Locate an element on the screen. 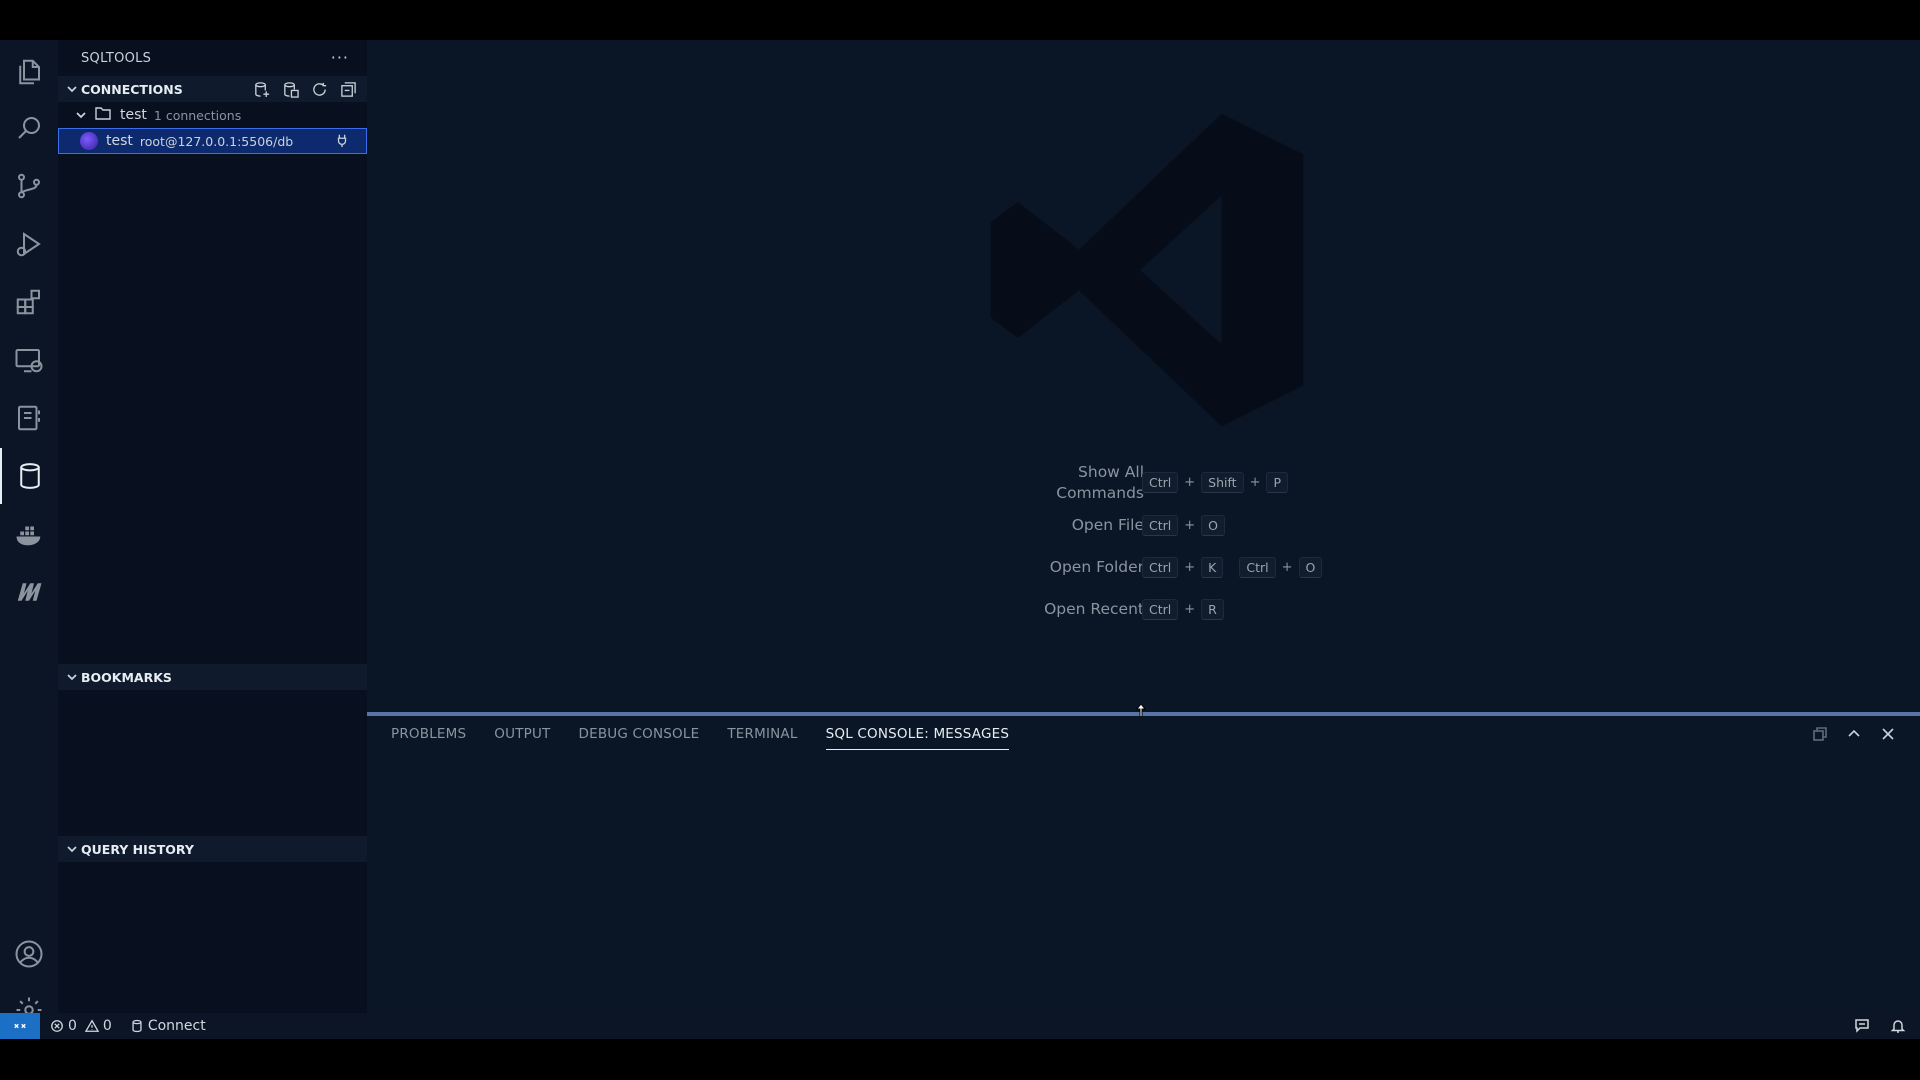  tab-output: OUTPUT is located at coordinates (522, 738).